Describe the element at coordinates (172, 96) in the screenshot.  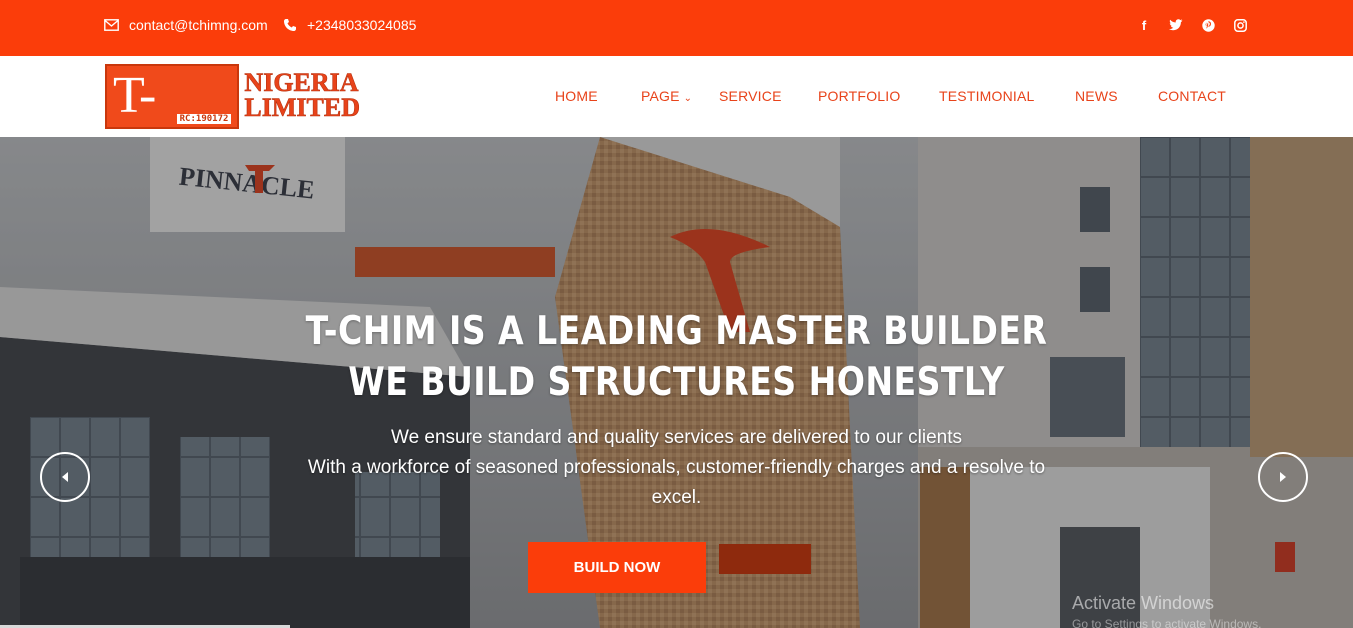
I see `logo-mark: T-CHIM RC:190172` at that location.